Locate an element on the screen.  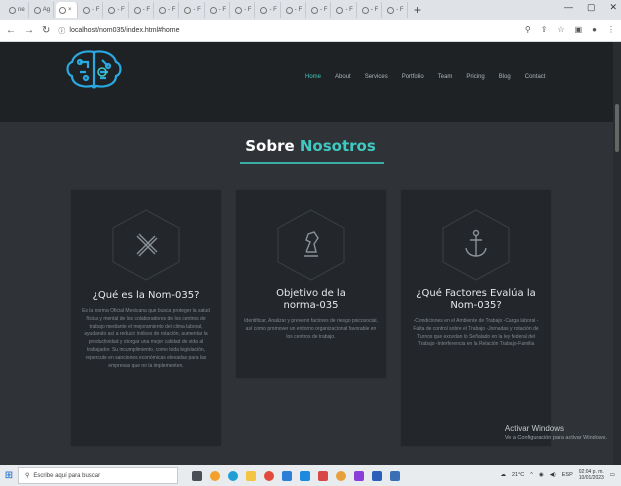
chevron-up-icon: ^ is located at coordinates (531, 475).